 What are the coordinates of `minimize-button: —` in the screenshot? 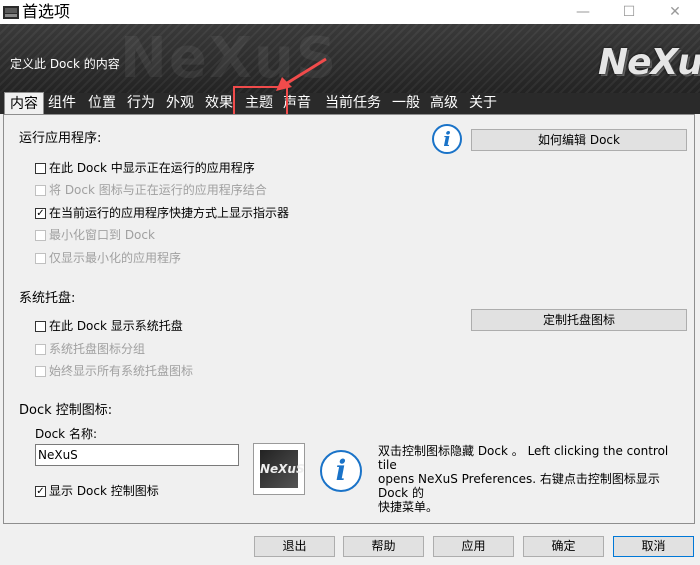 It's located at (583, 12).